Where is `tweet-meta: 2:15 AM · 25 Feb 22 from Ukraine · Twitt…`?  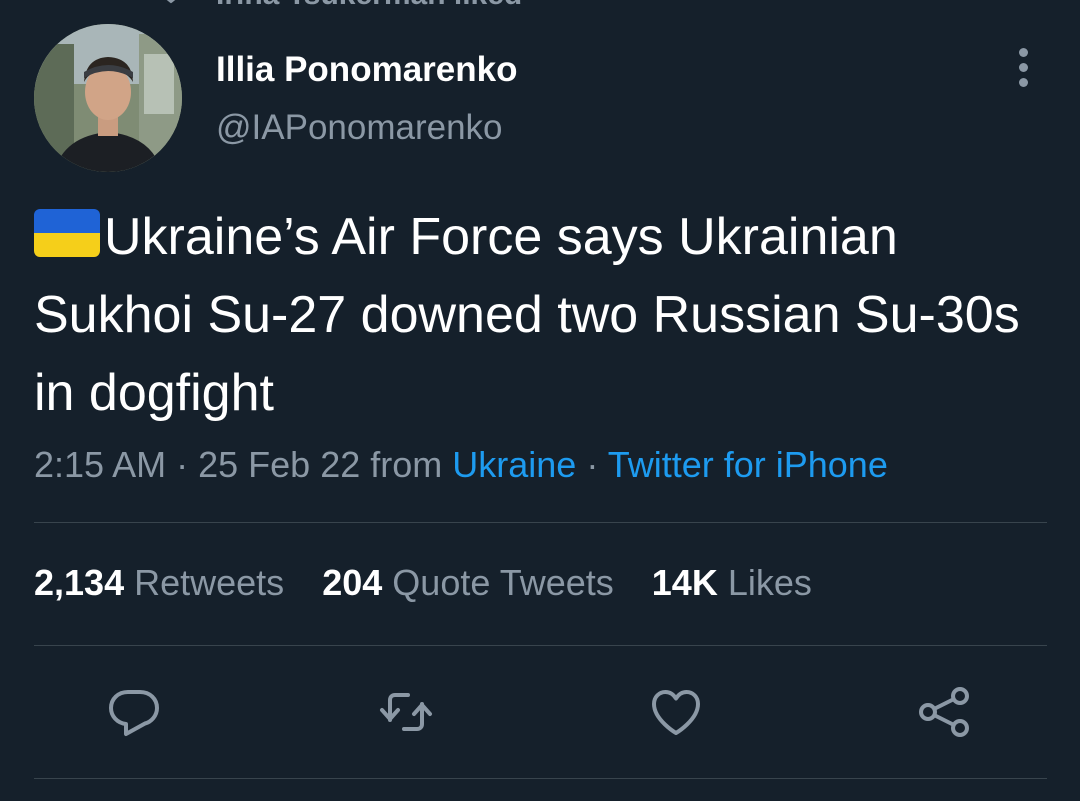
tweet-meta: 2:15 AM · 25 Feb 22 from Ukraine · Twitt… is located at coordinates (461, 465).